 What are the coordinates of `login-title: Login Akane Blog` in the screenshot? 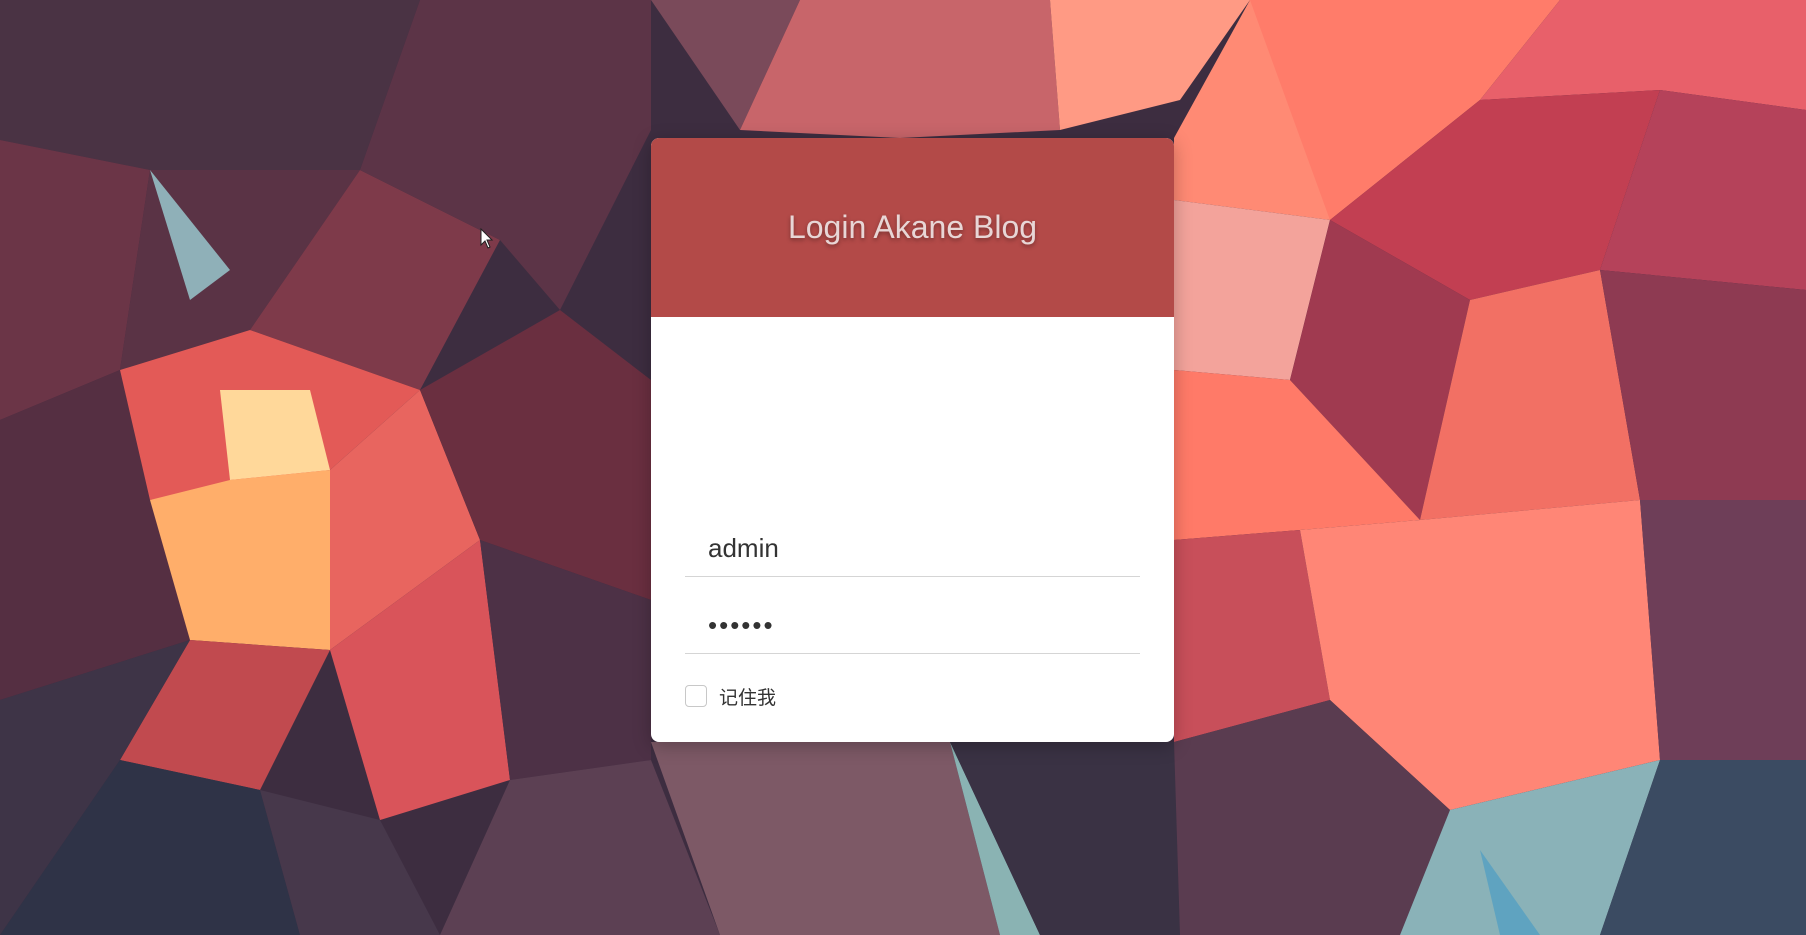 It's located at (912, 227).